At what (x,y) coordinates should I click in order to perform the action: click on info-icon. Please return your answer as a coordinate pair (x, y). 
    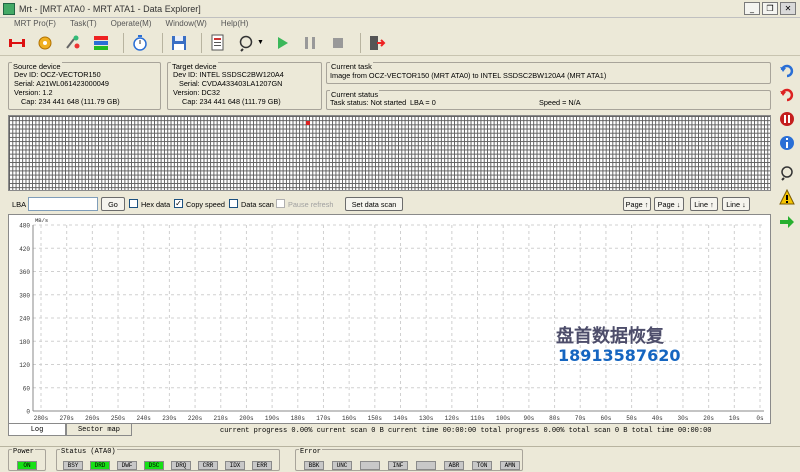
    Looking at the image, I should click on (787, 143).